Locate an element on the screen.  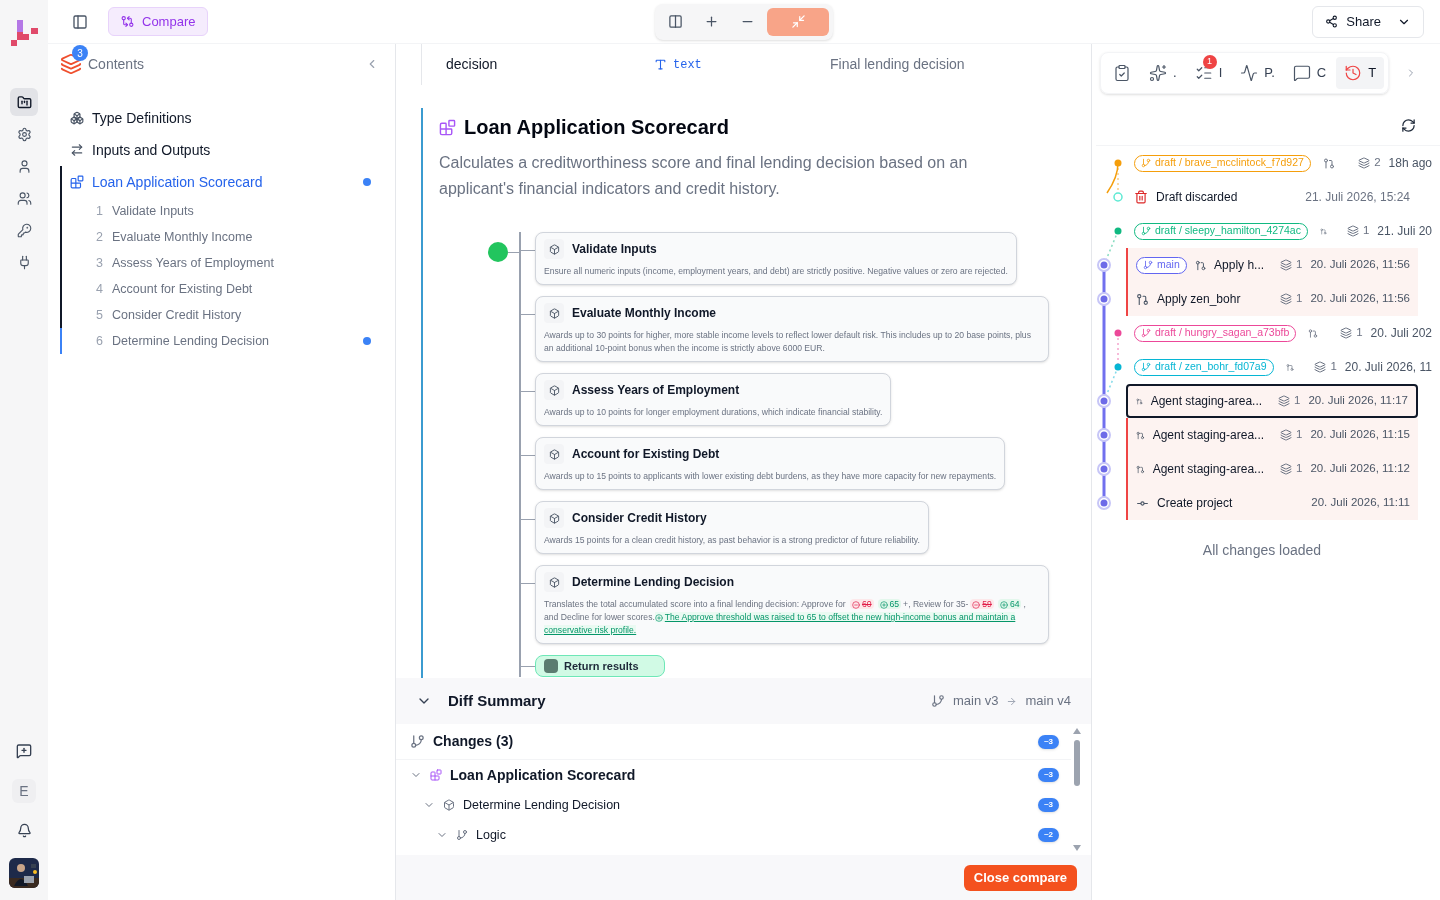
share-icon is located at coordinates (1332, 21).